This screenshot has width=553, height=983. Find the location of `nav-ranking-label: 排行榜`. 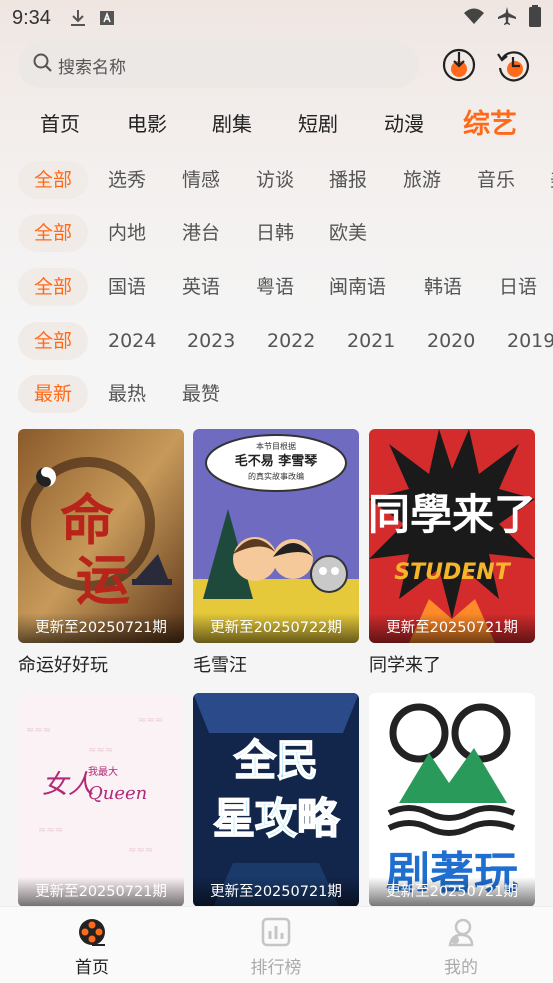

nav-ranking-label: 排行榜 is located at coordinates (276, 968).